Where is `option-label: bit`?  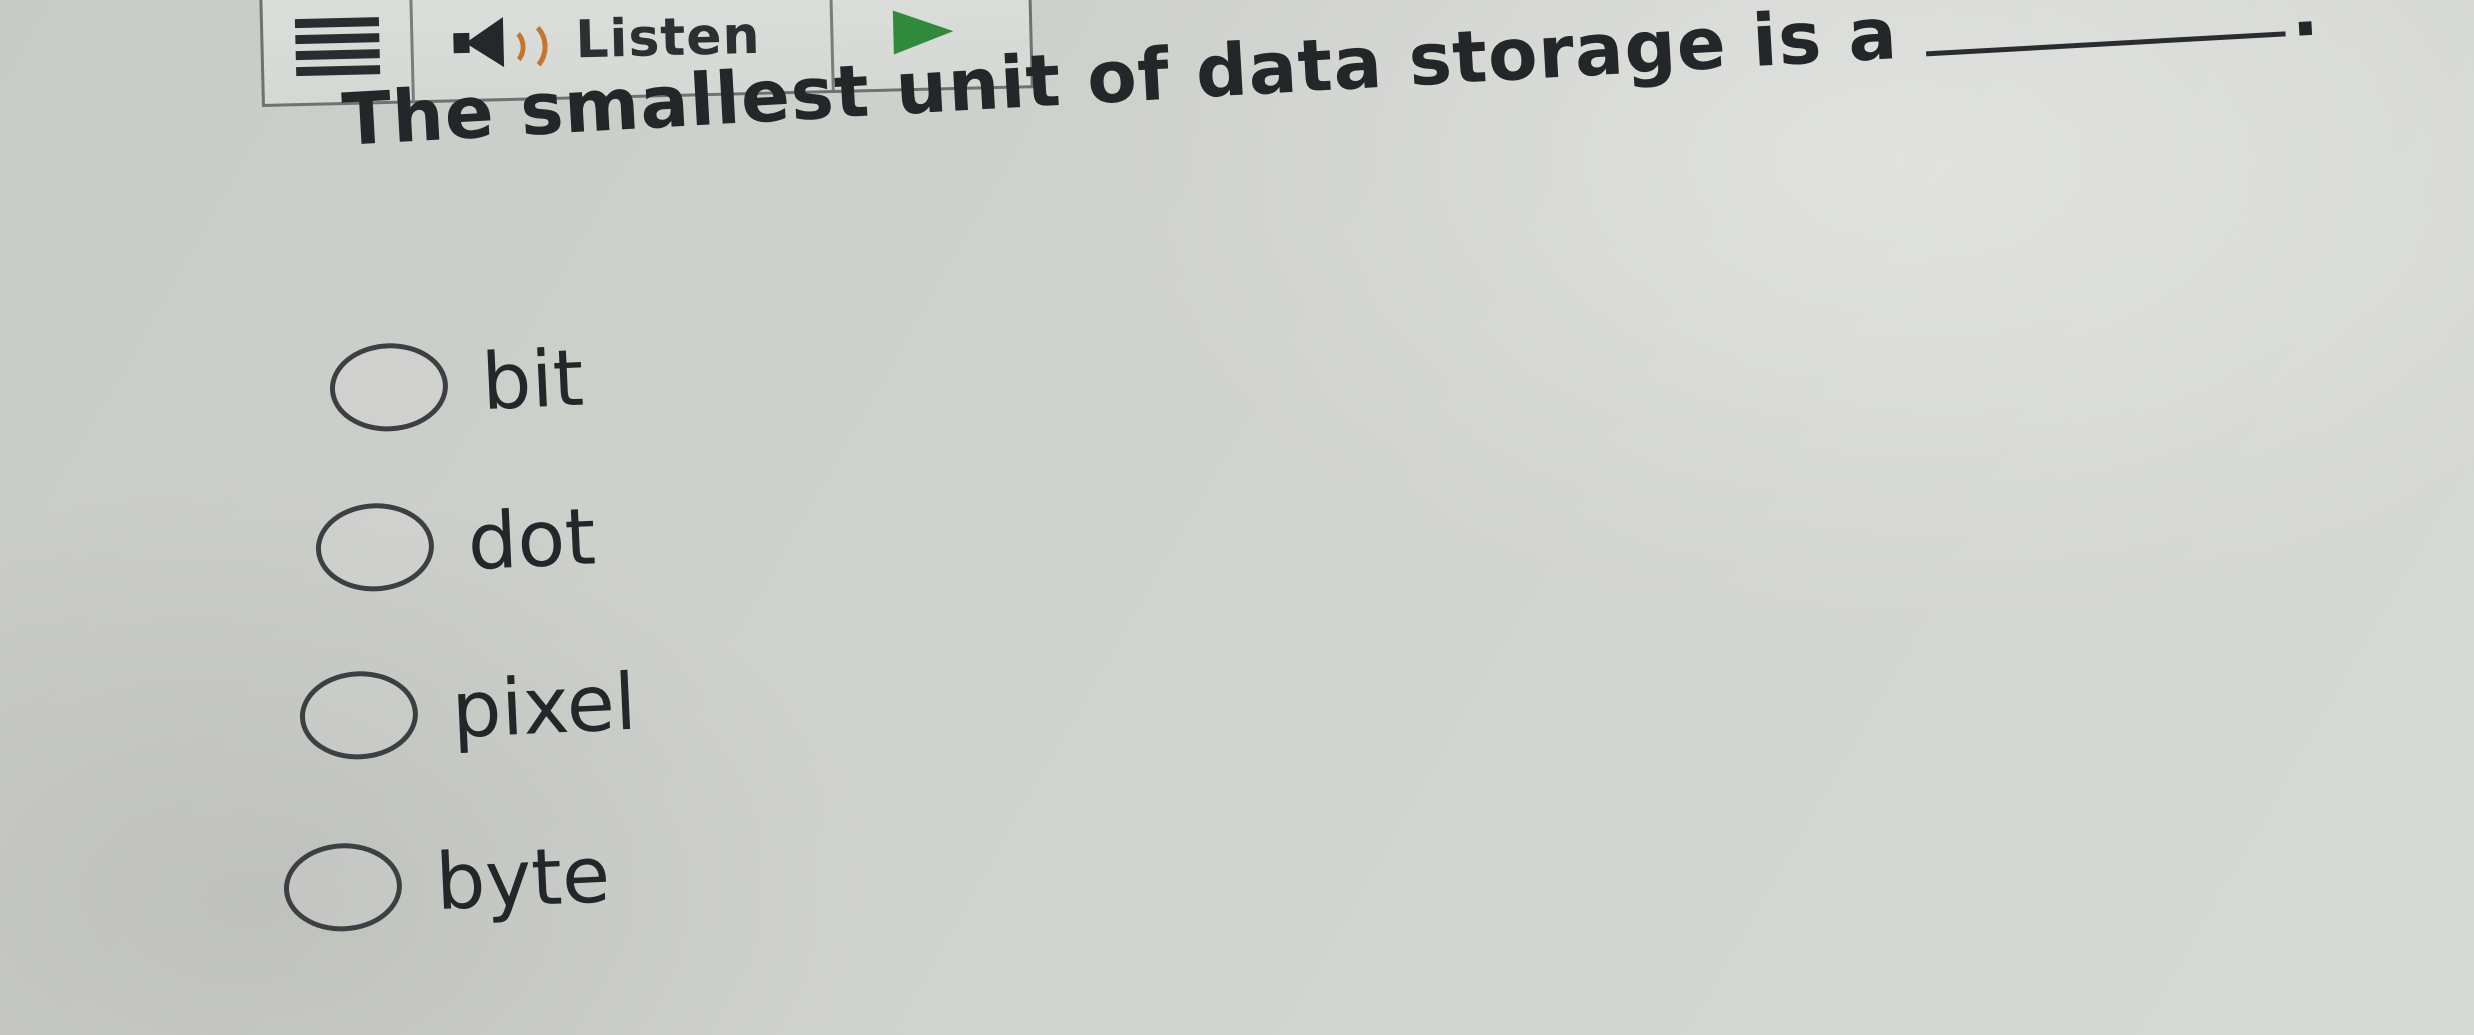
option-label: bit is located at coordinates (532, 381).